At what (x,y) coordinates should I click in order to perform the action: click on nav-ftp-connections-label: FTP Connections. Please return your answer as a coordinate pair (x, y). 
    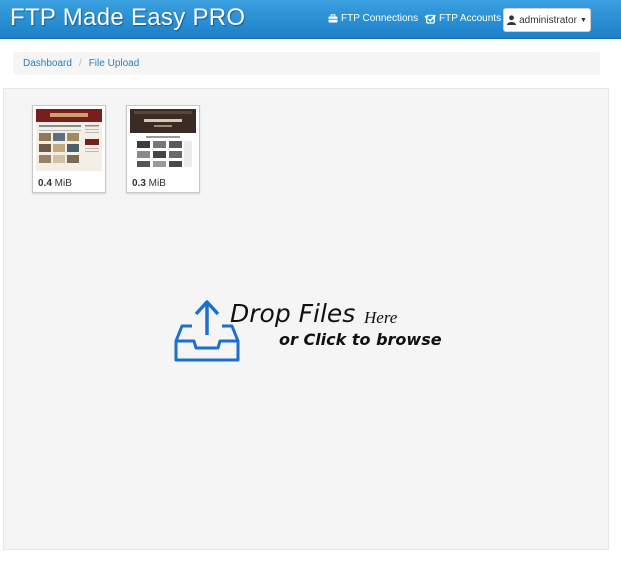
    Looking at the image, I should click on (380, 18).